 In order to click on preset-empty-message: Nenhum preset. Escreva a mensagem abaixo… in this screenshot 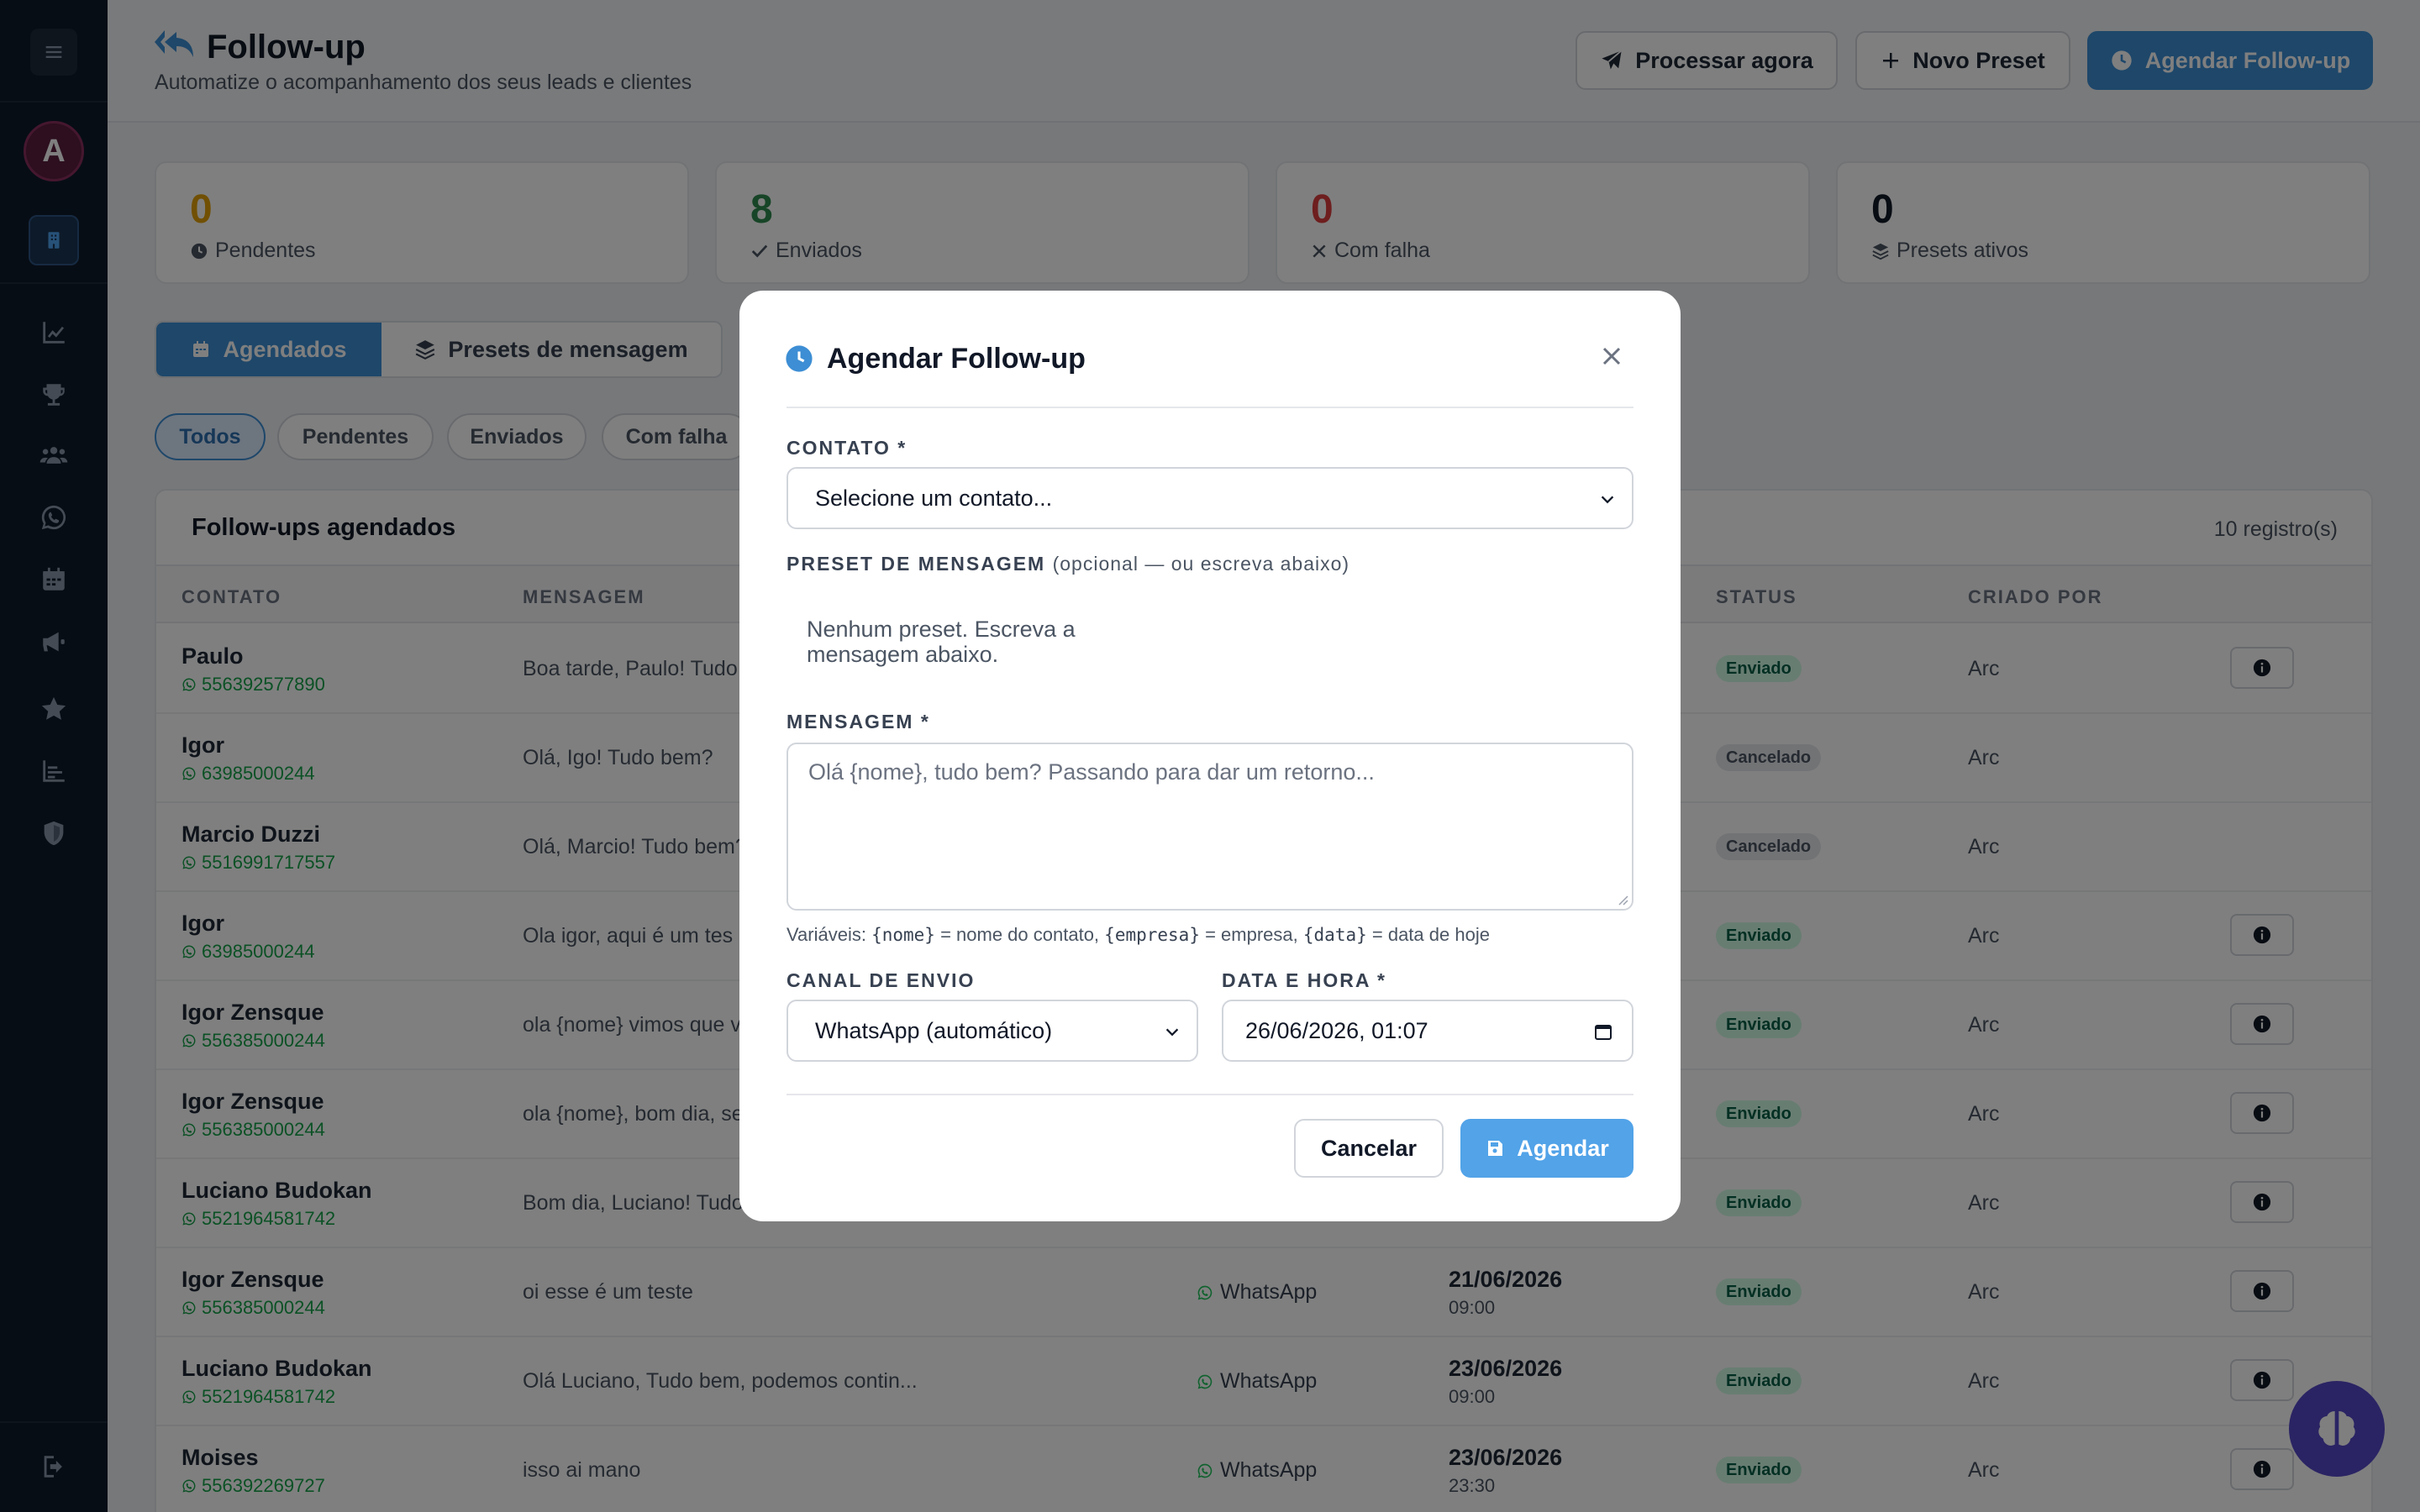, I will do `click(941, 642)`.